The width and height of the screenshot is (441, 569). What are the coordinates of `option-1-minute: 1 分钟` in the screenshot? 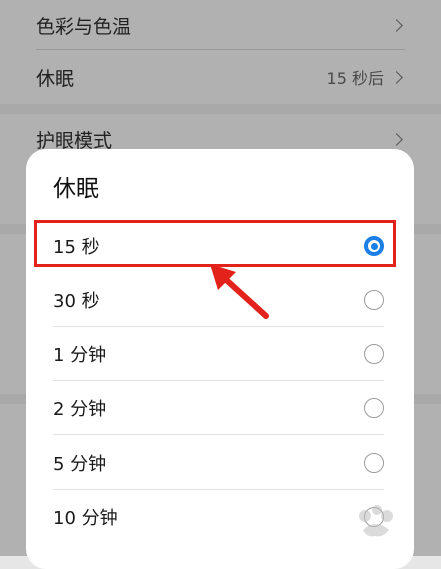 It's located at (218, 354).